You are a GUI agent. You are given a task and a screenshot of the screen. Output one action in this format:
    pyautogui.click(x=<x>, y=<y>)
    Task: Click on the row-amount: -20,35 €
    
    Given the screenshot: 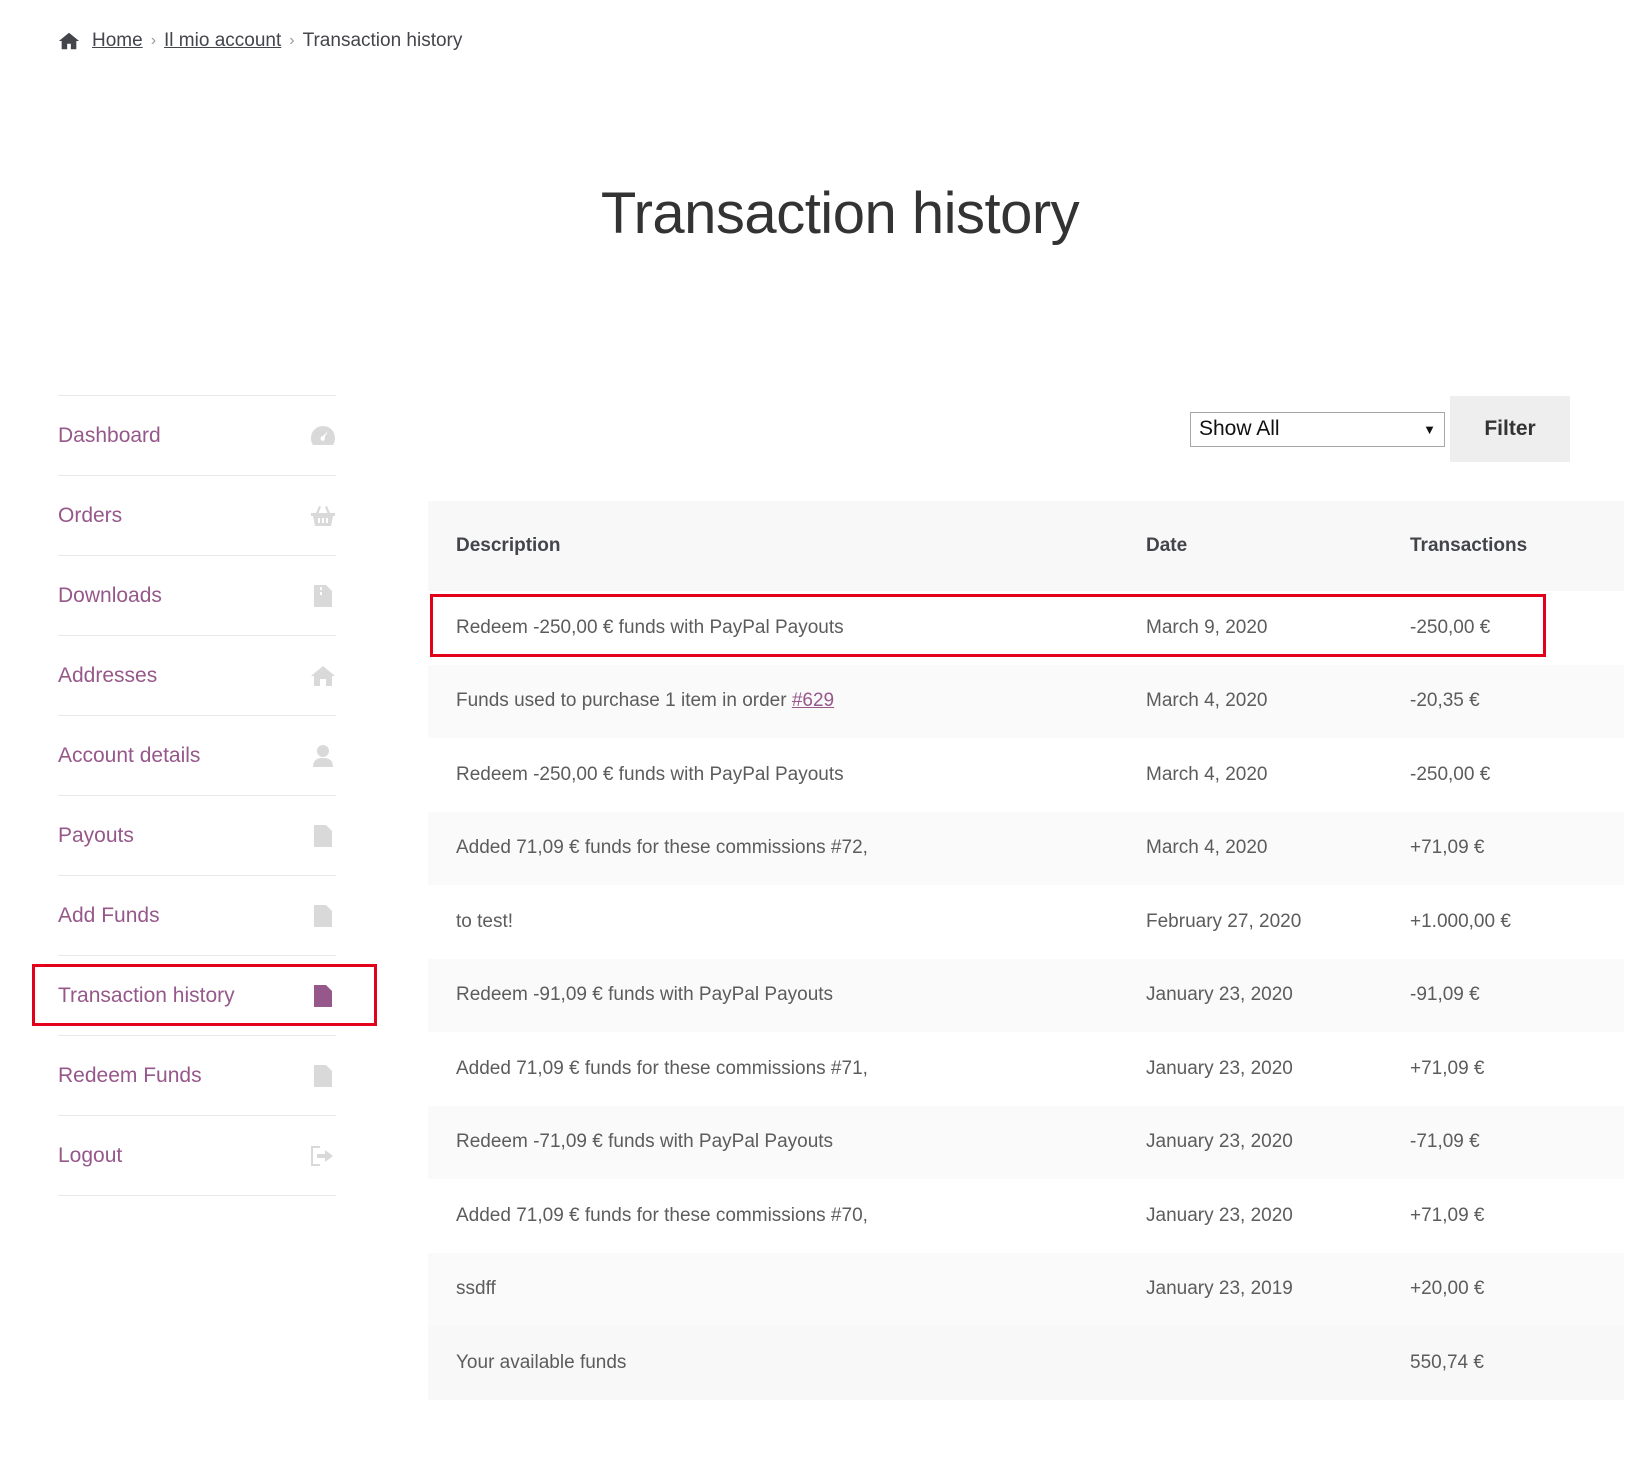 What is the action you would take?
    pyautogui.click(x=1445, y=701)
    